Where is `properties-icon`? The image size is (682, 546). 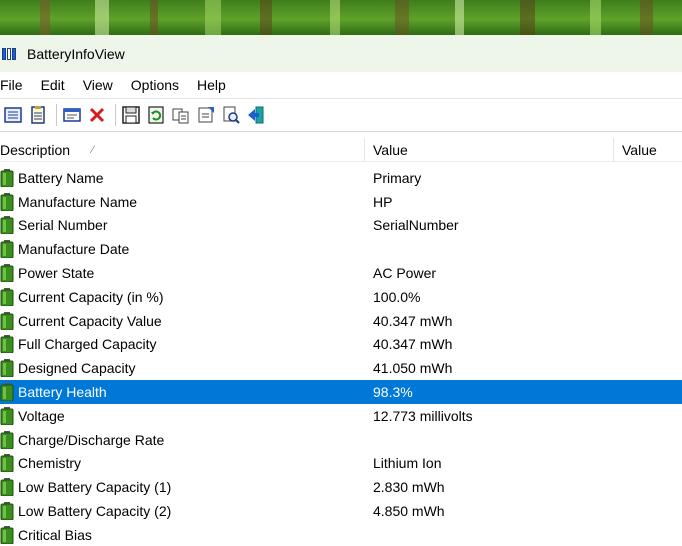
properties-icon is located at coordinates (13, 115).